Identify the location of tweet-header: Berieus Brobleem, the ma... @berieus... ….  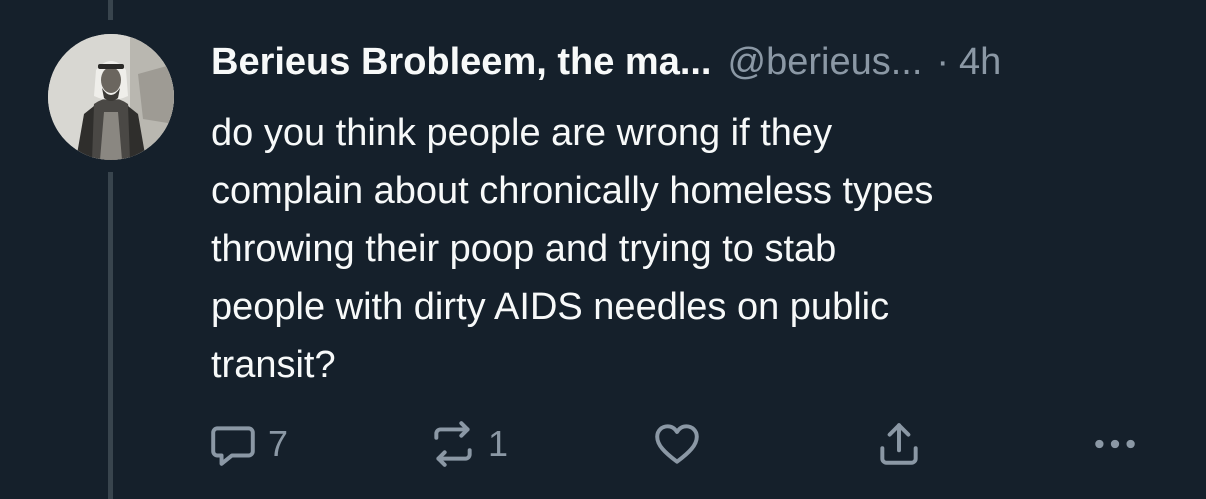
(606, 62).